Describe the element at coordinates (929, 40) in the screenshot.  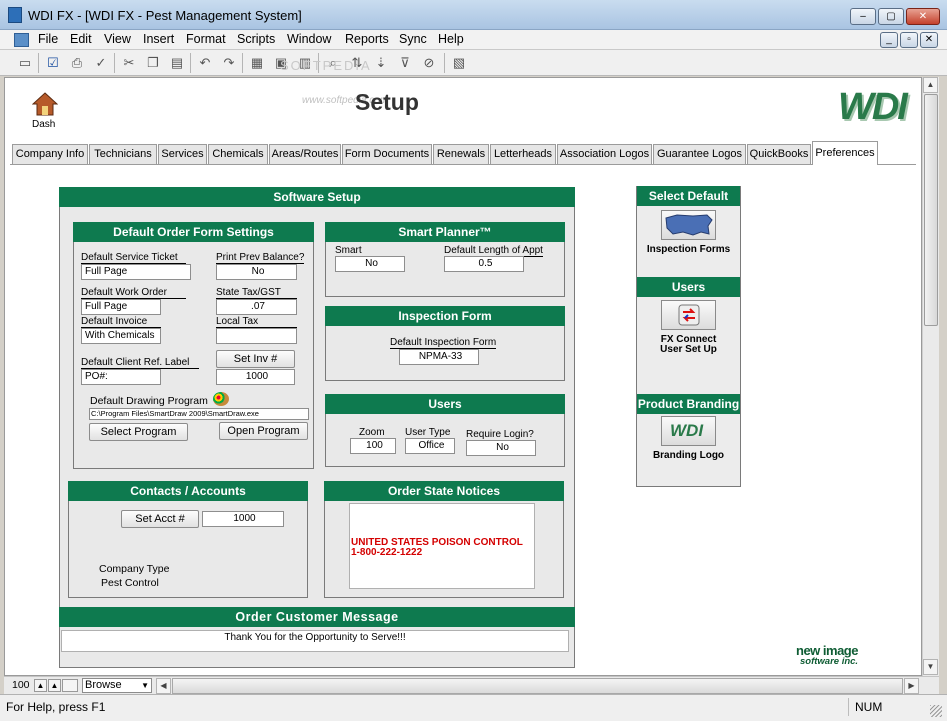
I see `mdi-close-button: ✕` at that location.